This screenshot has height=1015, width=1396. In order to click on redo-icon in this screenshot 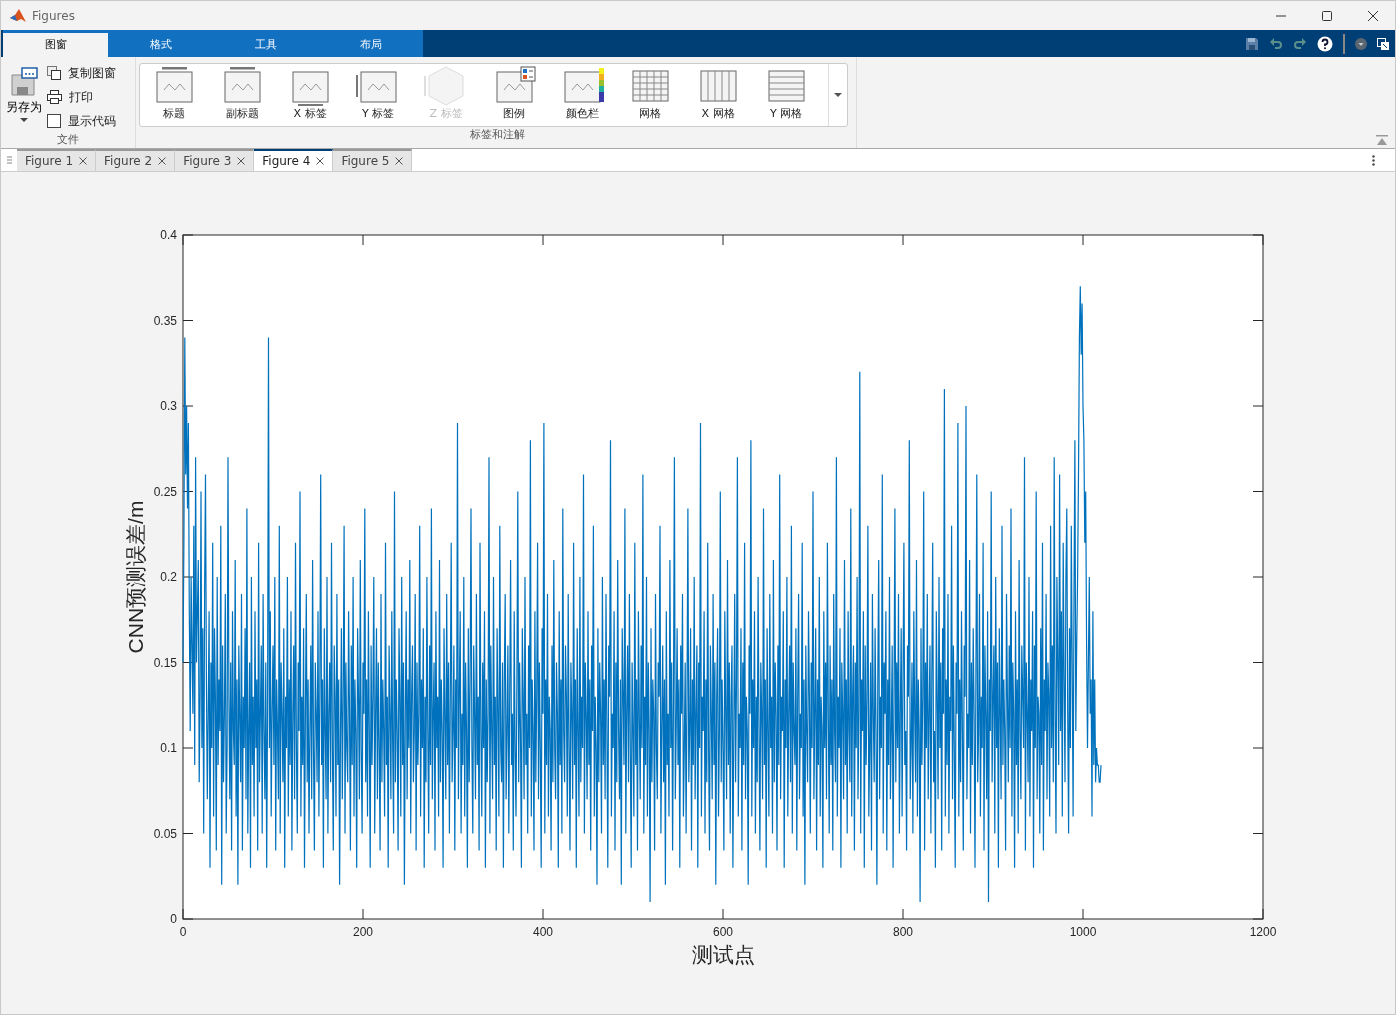, I will do `click(1300, 43)`.